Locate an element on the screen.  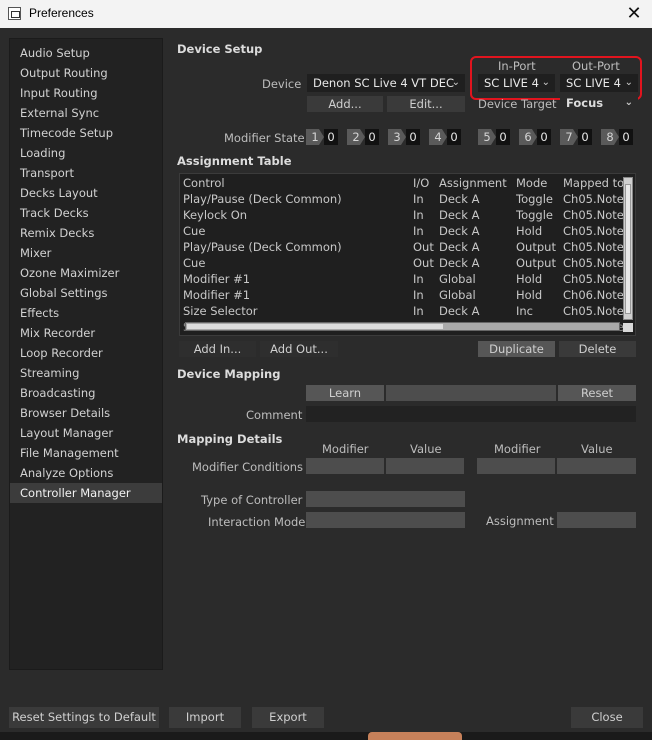
vertical-scrollbar is located at coordinates (628, 248).